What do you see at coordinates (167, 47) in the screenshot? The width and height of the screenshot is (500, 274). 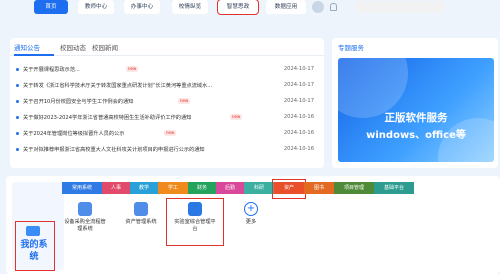 I see `notice-tabs: 通知公告 校园动态 校园新闻` at bounding box center [167, 47].